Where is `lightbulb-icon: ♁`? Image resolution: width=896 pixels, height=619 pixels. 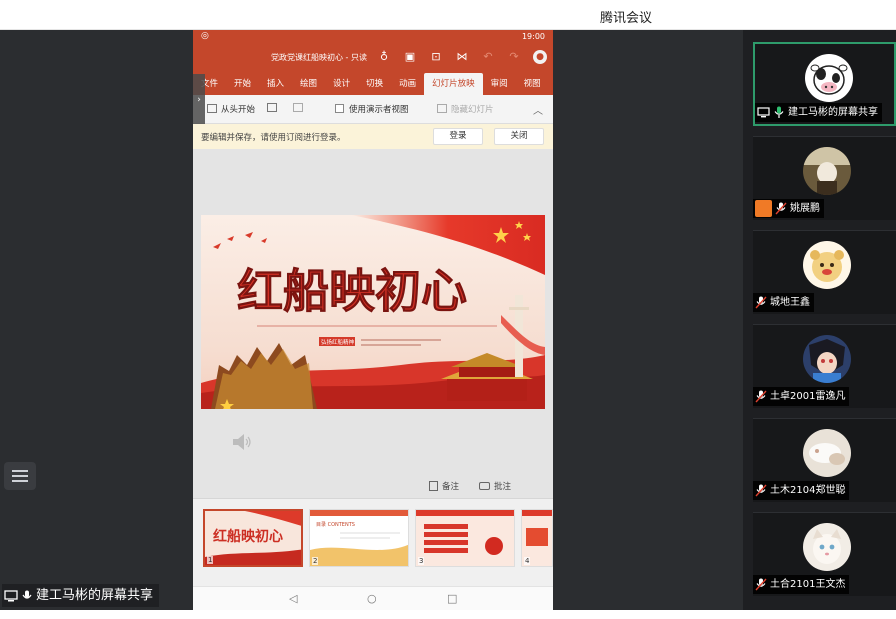 lightbulb-icon: ♁ is located at coordinates (384, 57).